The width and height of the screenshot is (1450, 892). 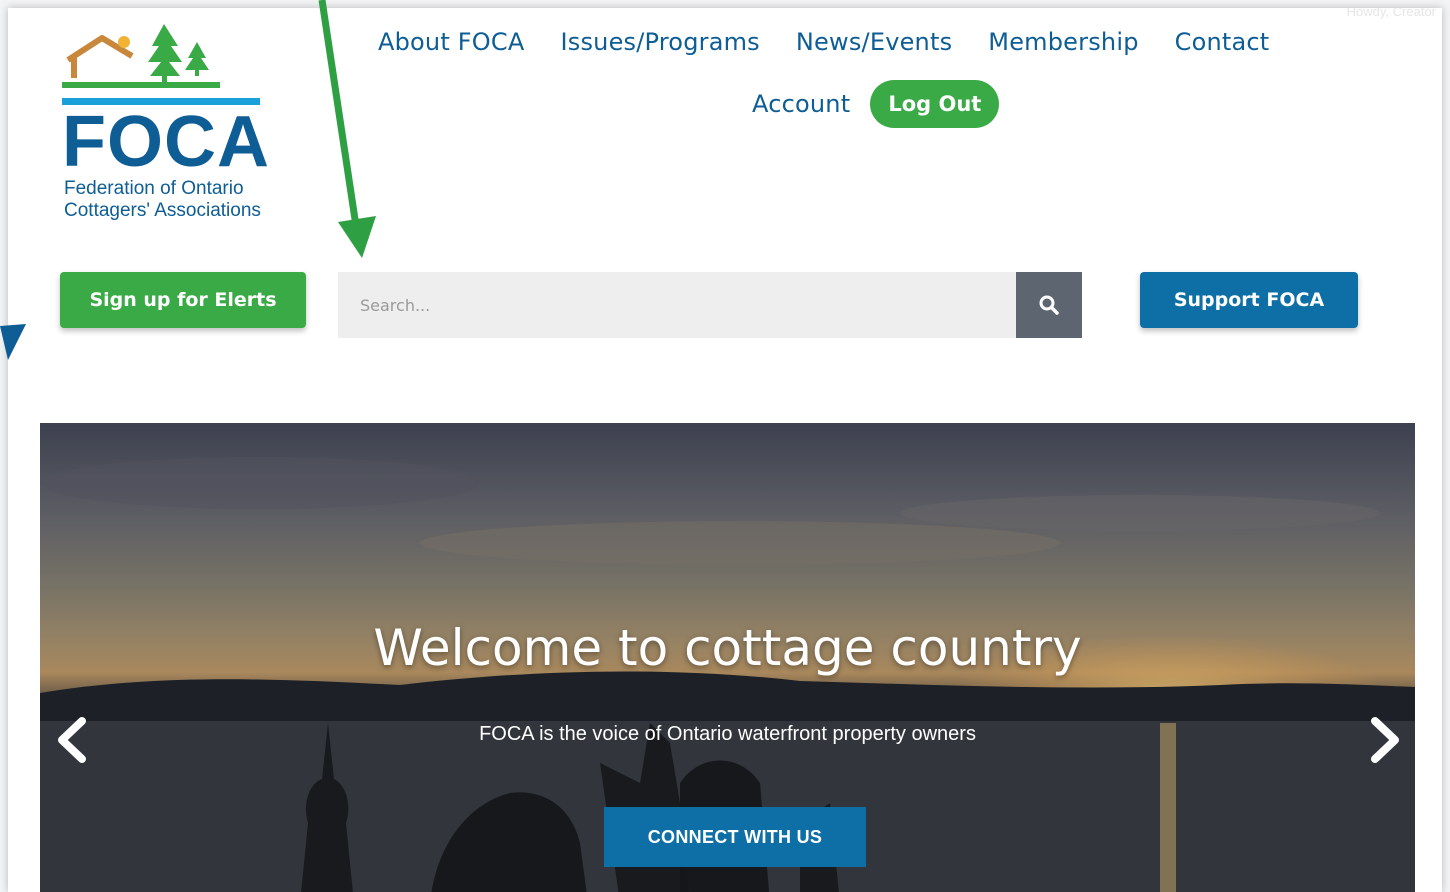 I want to click on nav-issues-programs: Issues/Programs, so click(x=659, y=42).